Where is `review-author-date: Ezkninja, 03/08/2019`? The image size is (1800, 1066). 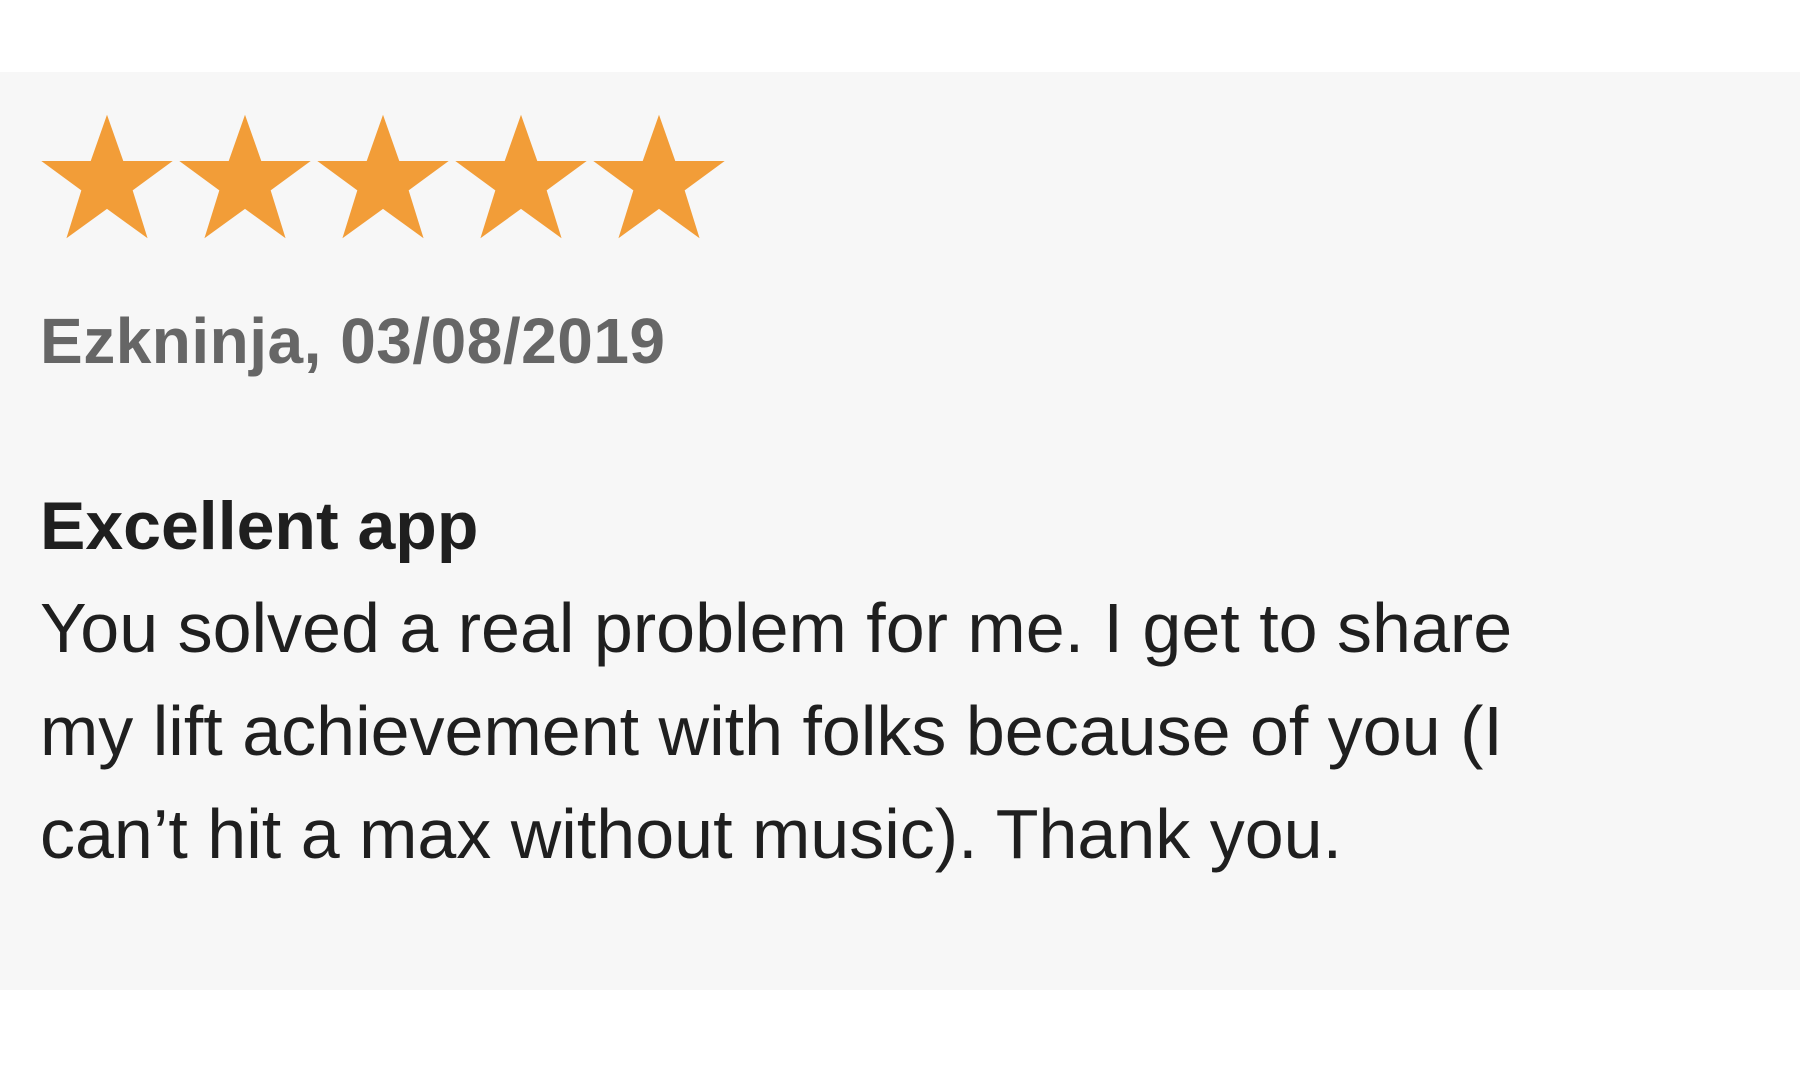 review-author-date: Ezkninja, 03/08/2019 is located at coordinates (353, 341).